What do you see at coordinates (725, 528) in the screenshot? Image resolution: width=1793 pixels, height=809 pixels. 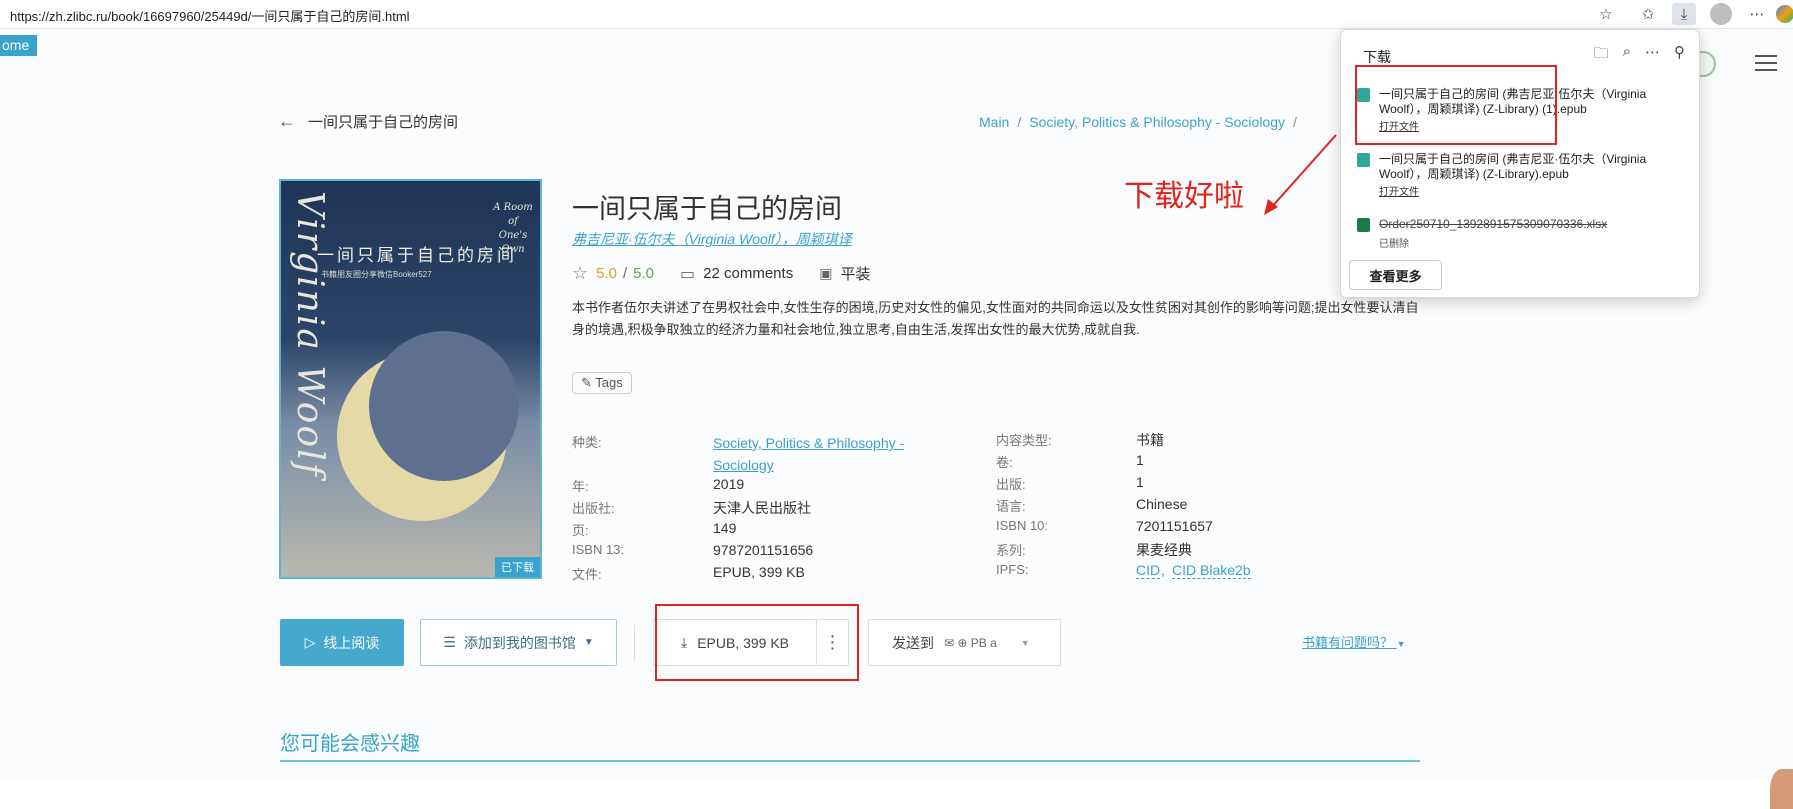 I see `detail-value: 149` at bounding box center [725, 528].